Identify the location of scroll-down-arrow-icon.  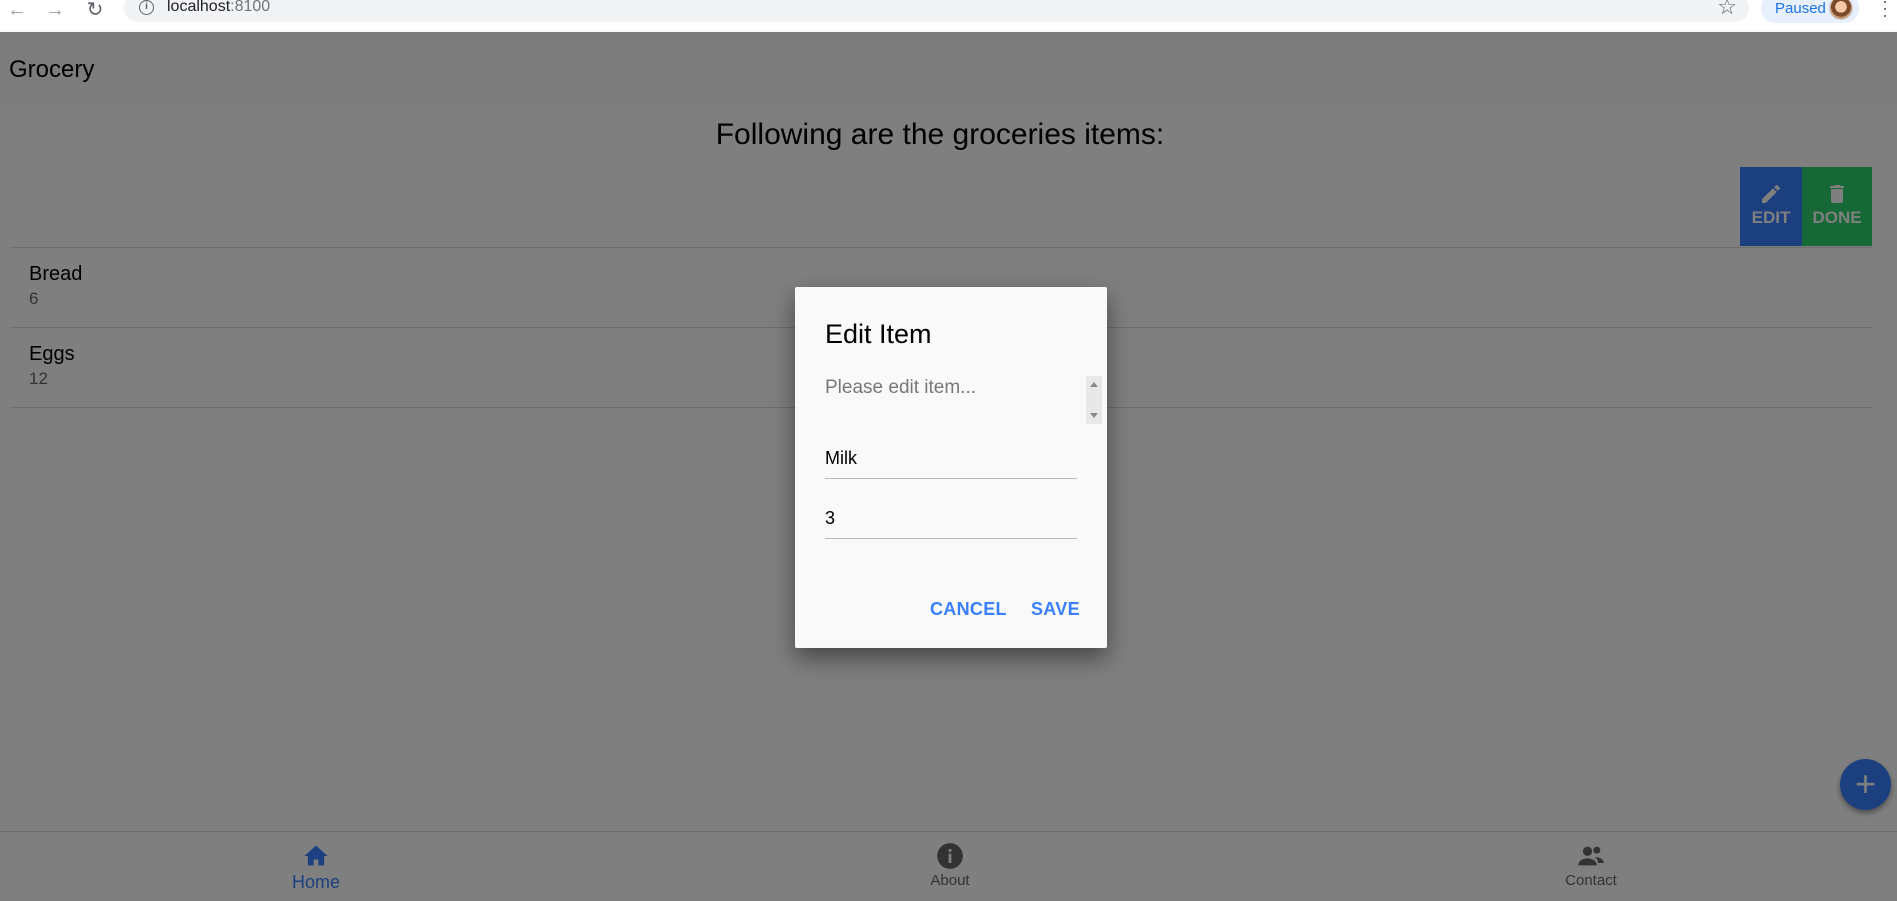
(1094, 415).